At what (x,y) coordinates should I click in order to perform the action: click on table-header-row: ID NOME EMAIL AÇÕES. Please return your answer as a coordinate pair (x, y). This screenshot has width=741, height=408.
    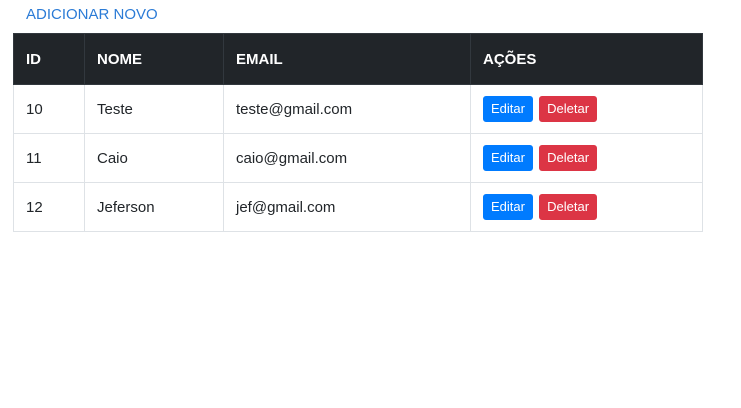
    Looking at the image, I should click on (358, 59).